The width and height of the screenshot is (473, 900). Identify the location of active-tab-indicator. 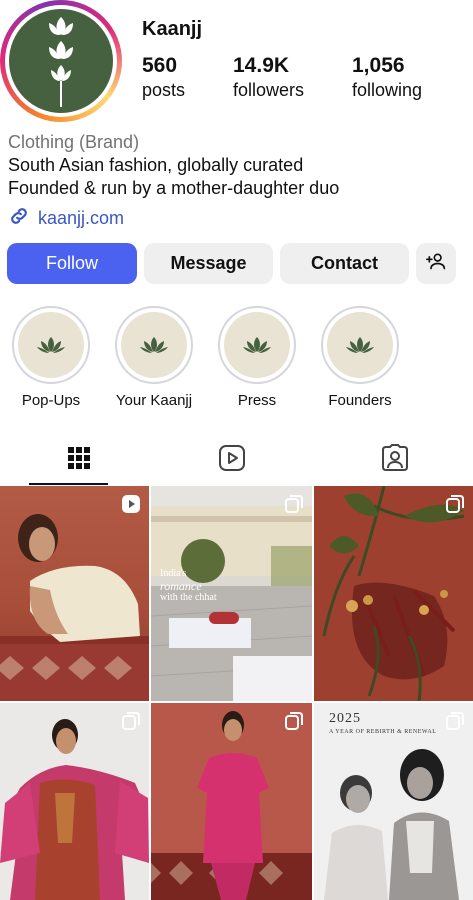
(68, 484).